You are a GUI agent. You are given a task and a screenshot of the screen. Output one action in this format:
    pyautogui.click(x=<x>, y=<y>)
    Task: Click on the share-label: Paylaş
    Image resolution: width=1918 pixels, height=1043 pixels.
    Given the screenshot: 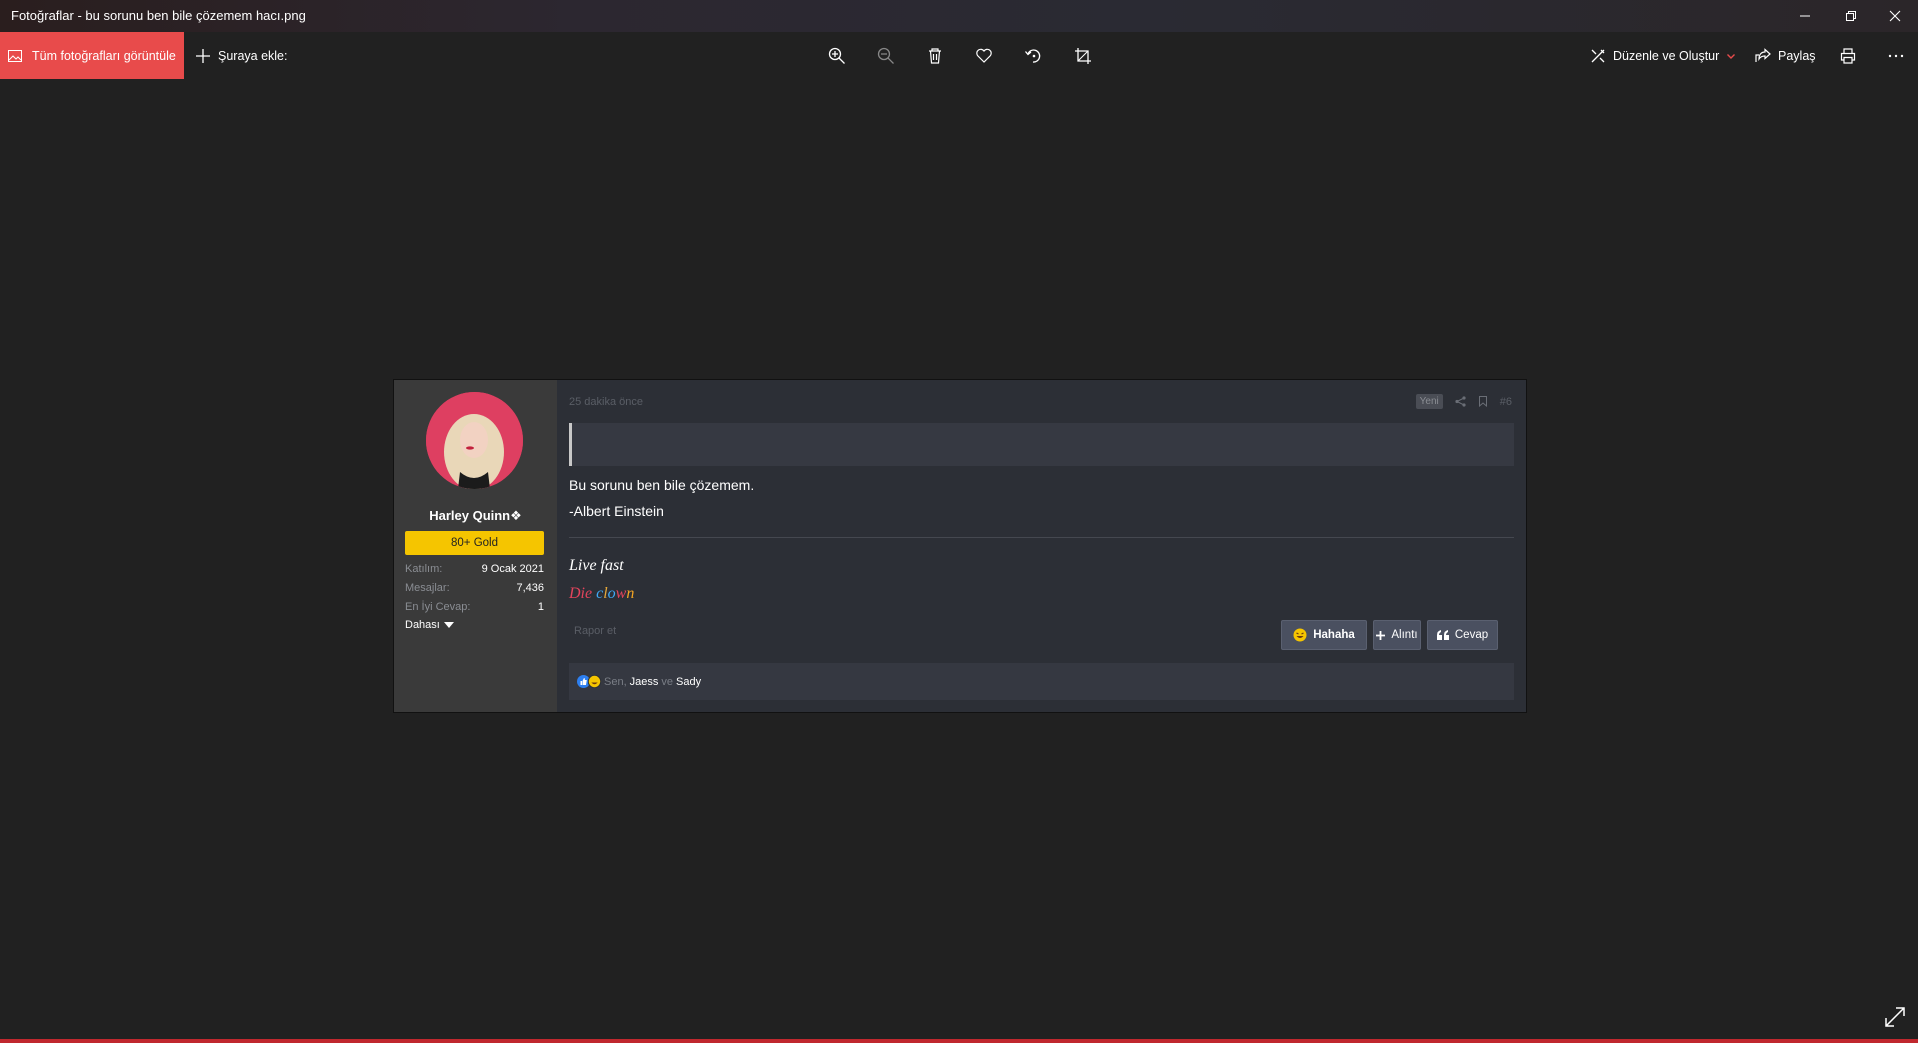 What is the action you would take?
    pyautogui.click(x=1797, y=55)
    